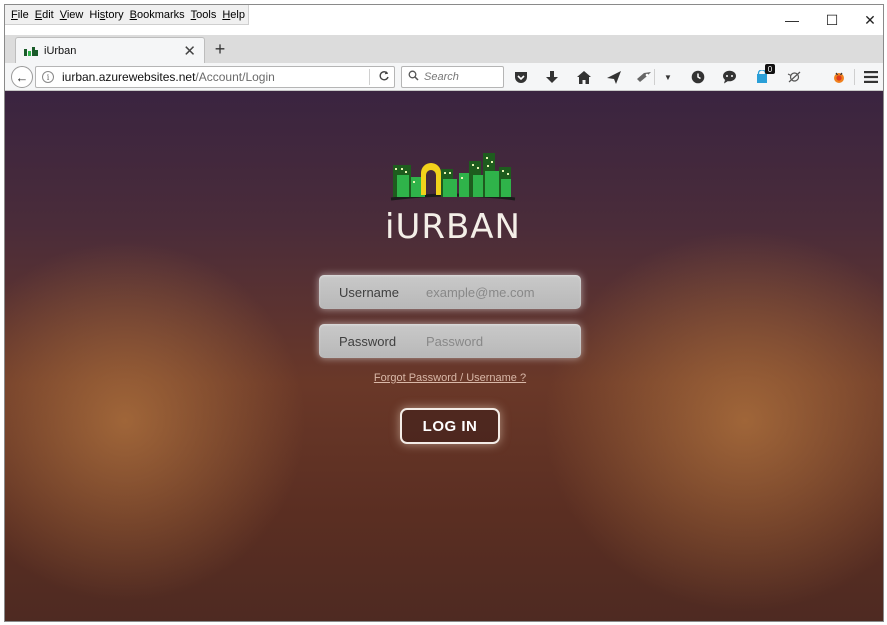 This screenshot has width=887, height=625. Describe the element at coordinates (453, 227) in the screenshot. I see `logo-wordmark: iURBAN` at that location.